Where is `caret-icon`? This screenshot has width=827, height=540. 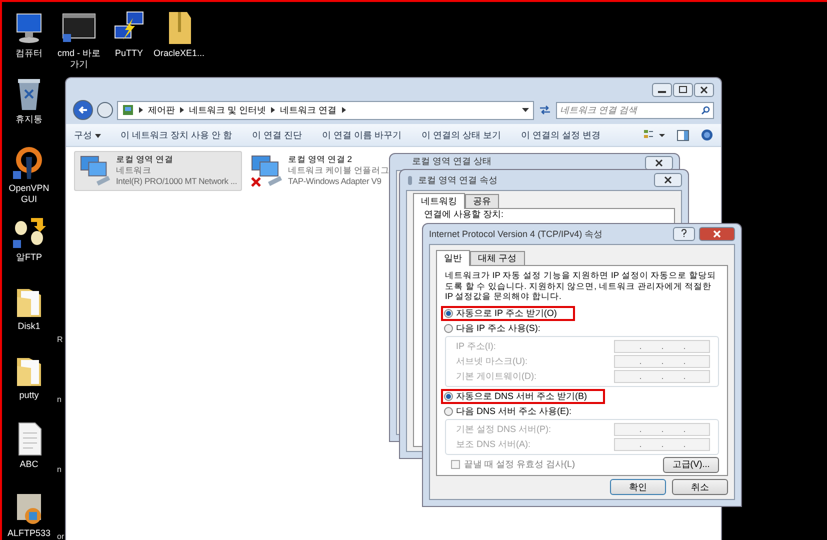
caret-icon is located at coordinates (97, 136).